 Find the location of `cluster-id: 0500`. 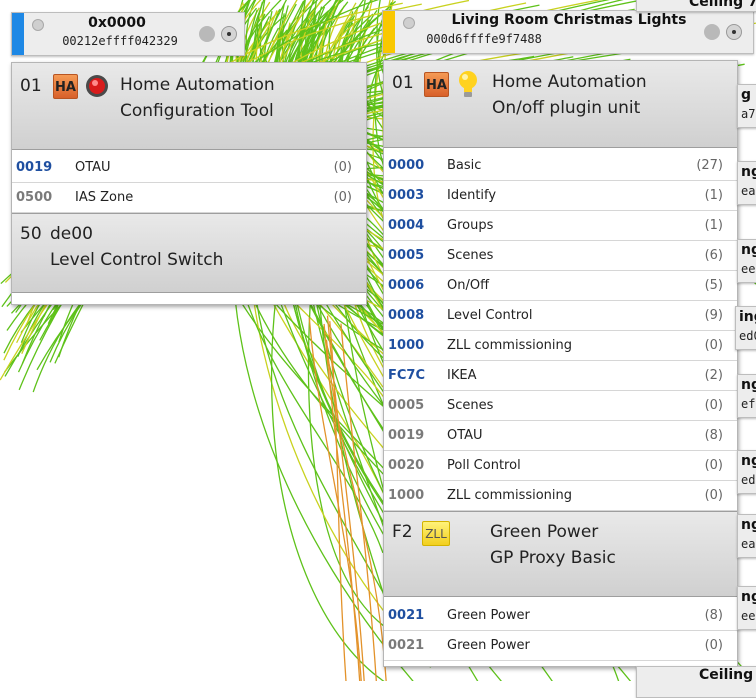

cluster-id: 0500 is located at coordinates (34, 197).